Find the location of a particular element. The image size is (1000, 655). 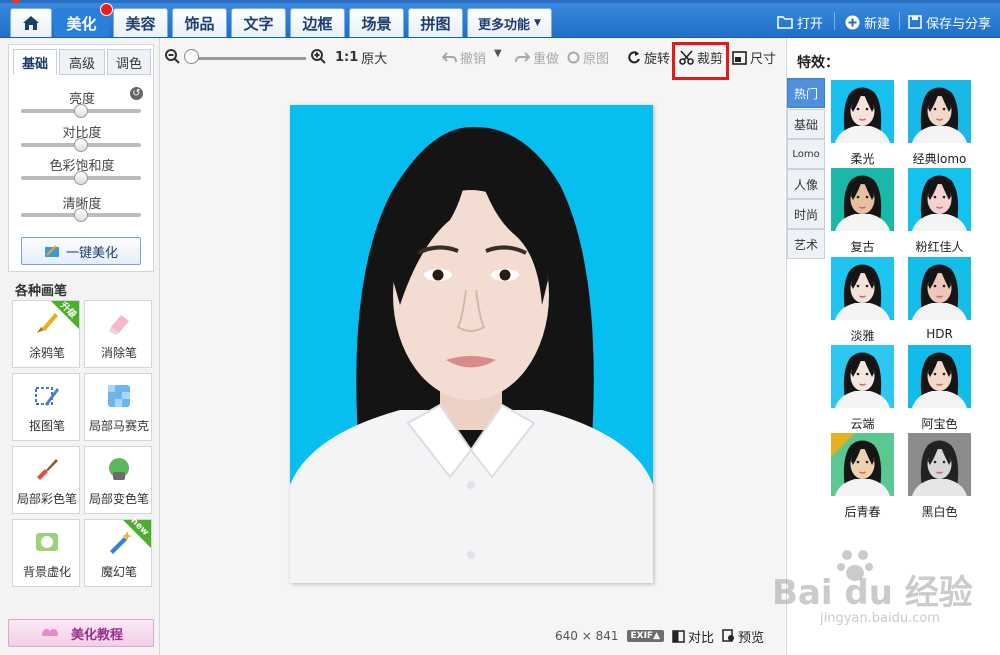

category-art: 艺术 is located at coordinates (806, 244).